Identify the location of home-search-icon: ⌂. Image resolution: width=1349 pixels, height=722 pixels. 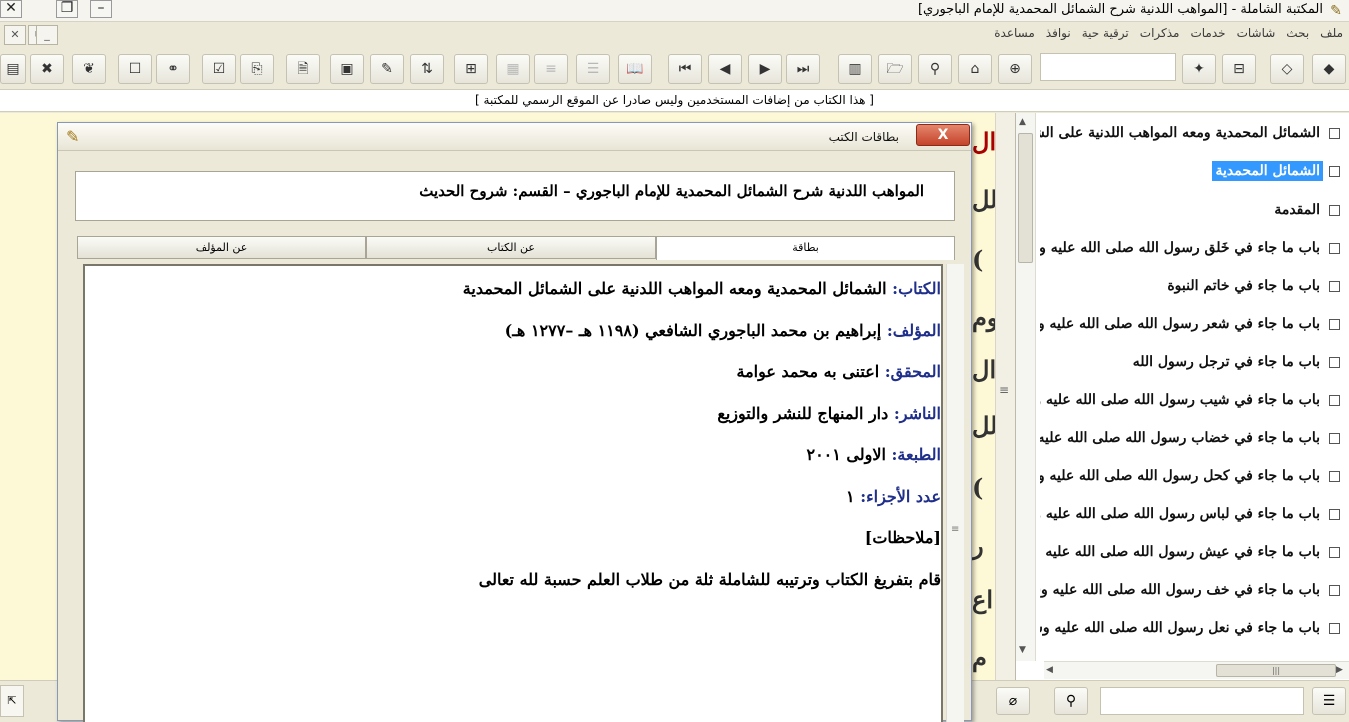
(975, 69).